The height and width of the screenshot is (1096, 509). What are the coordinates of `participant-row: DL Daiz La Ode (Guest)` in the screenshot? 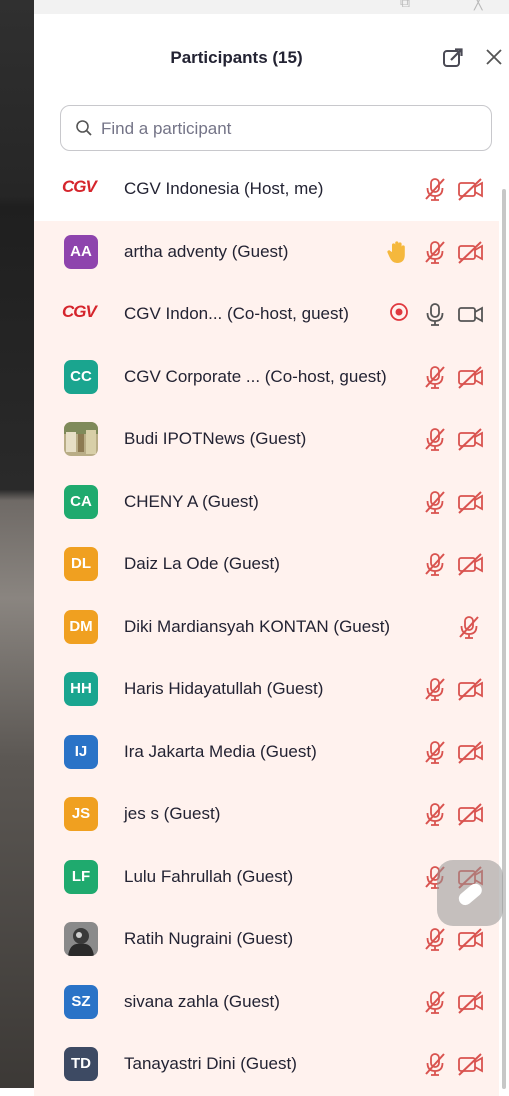 It's located at (266, 564).